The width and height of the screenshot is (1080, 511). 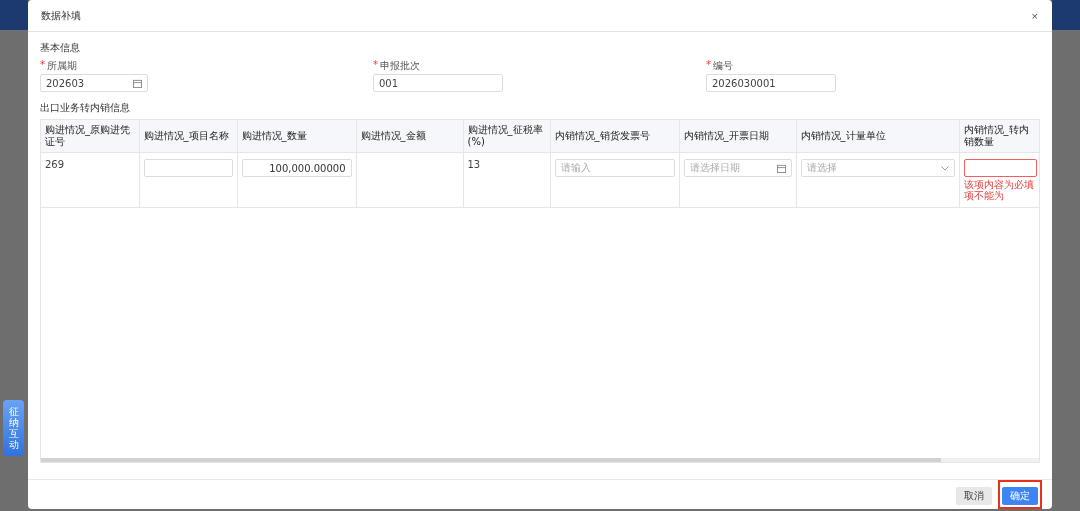 What do you see at coordinates (877, 136) in the screenshot?
I see `column-header: 内销情况_计量单位` at bounding box center [877, 136].